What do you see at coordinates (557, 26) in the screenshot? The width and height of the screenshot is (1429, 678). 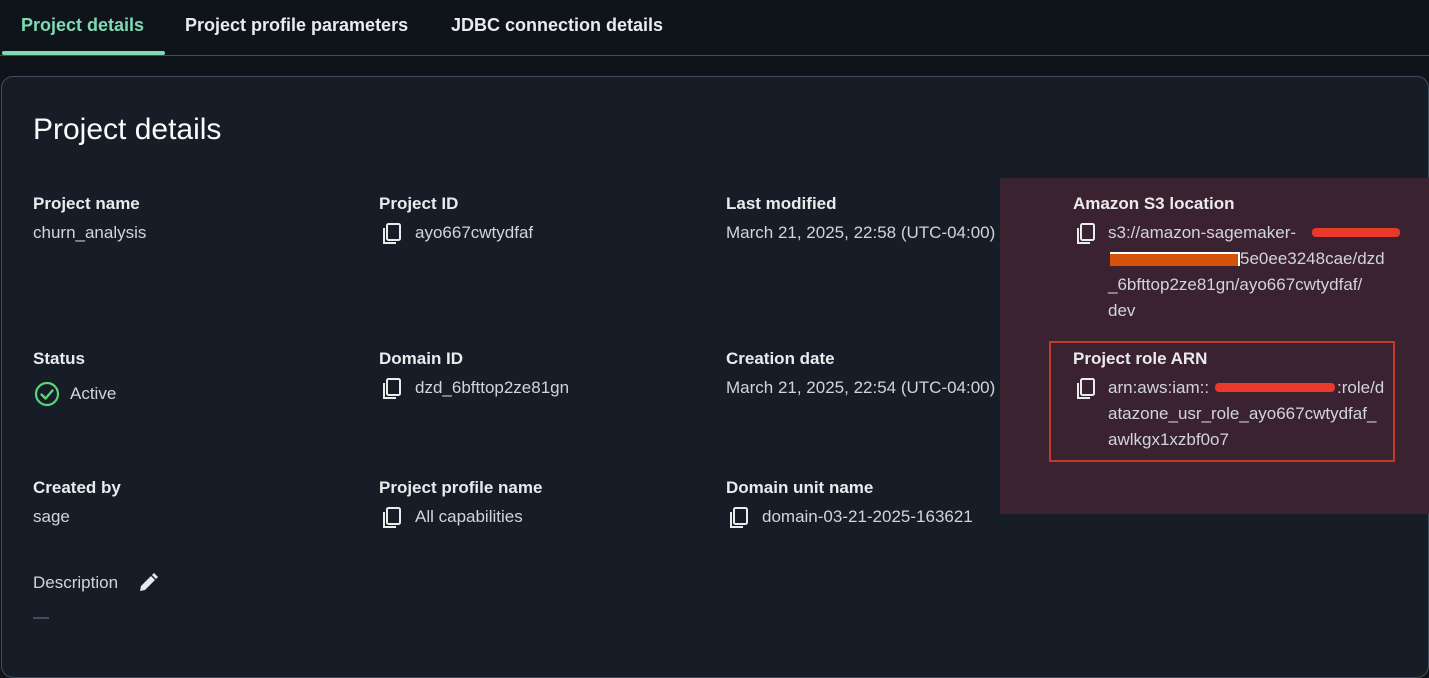 I see `tab-jdbc-connection-details: JDBC connection details` at bounding box center [557, 26].